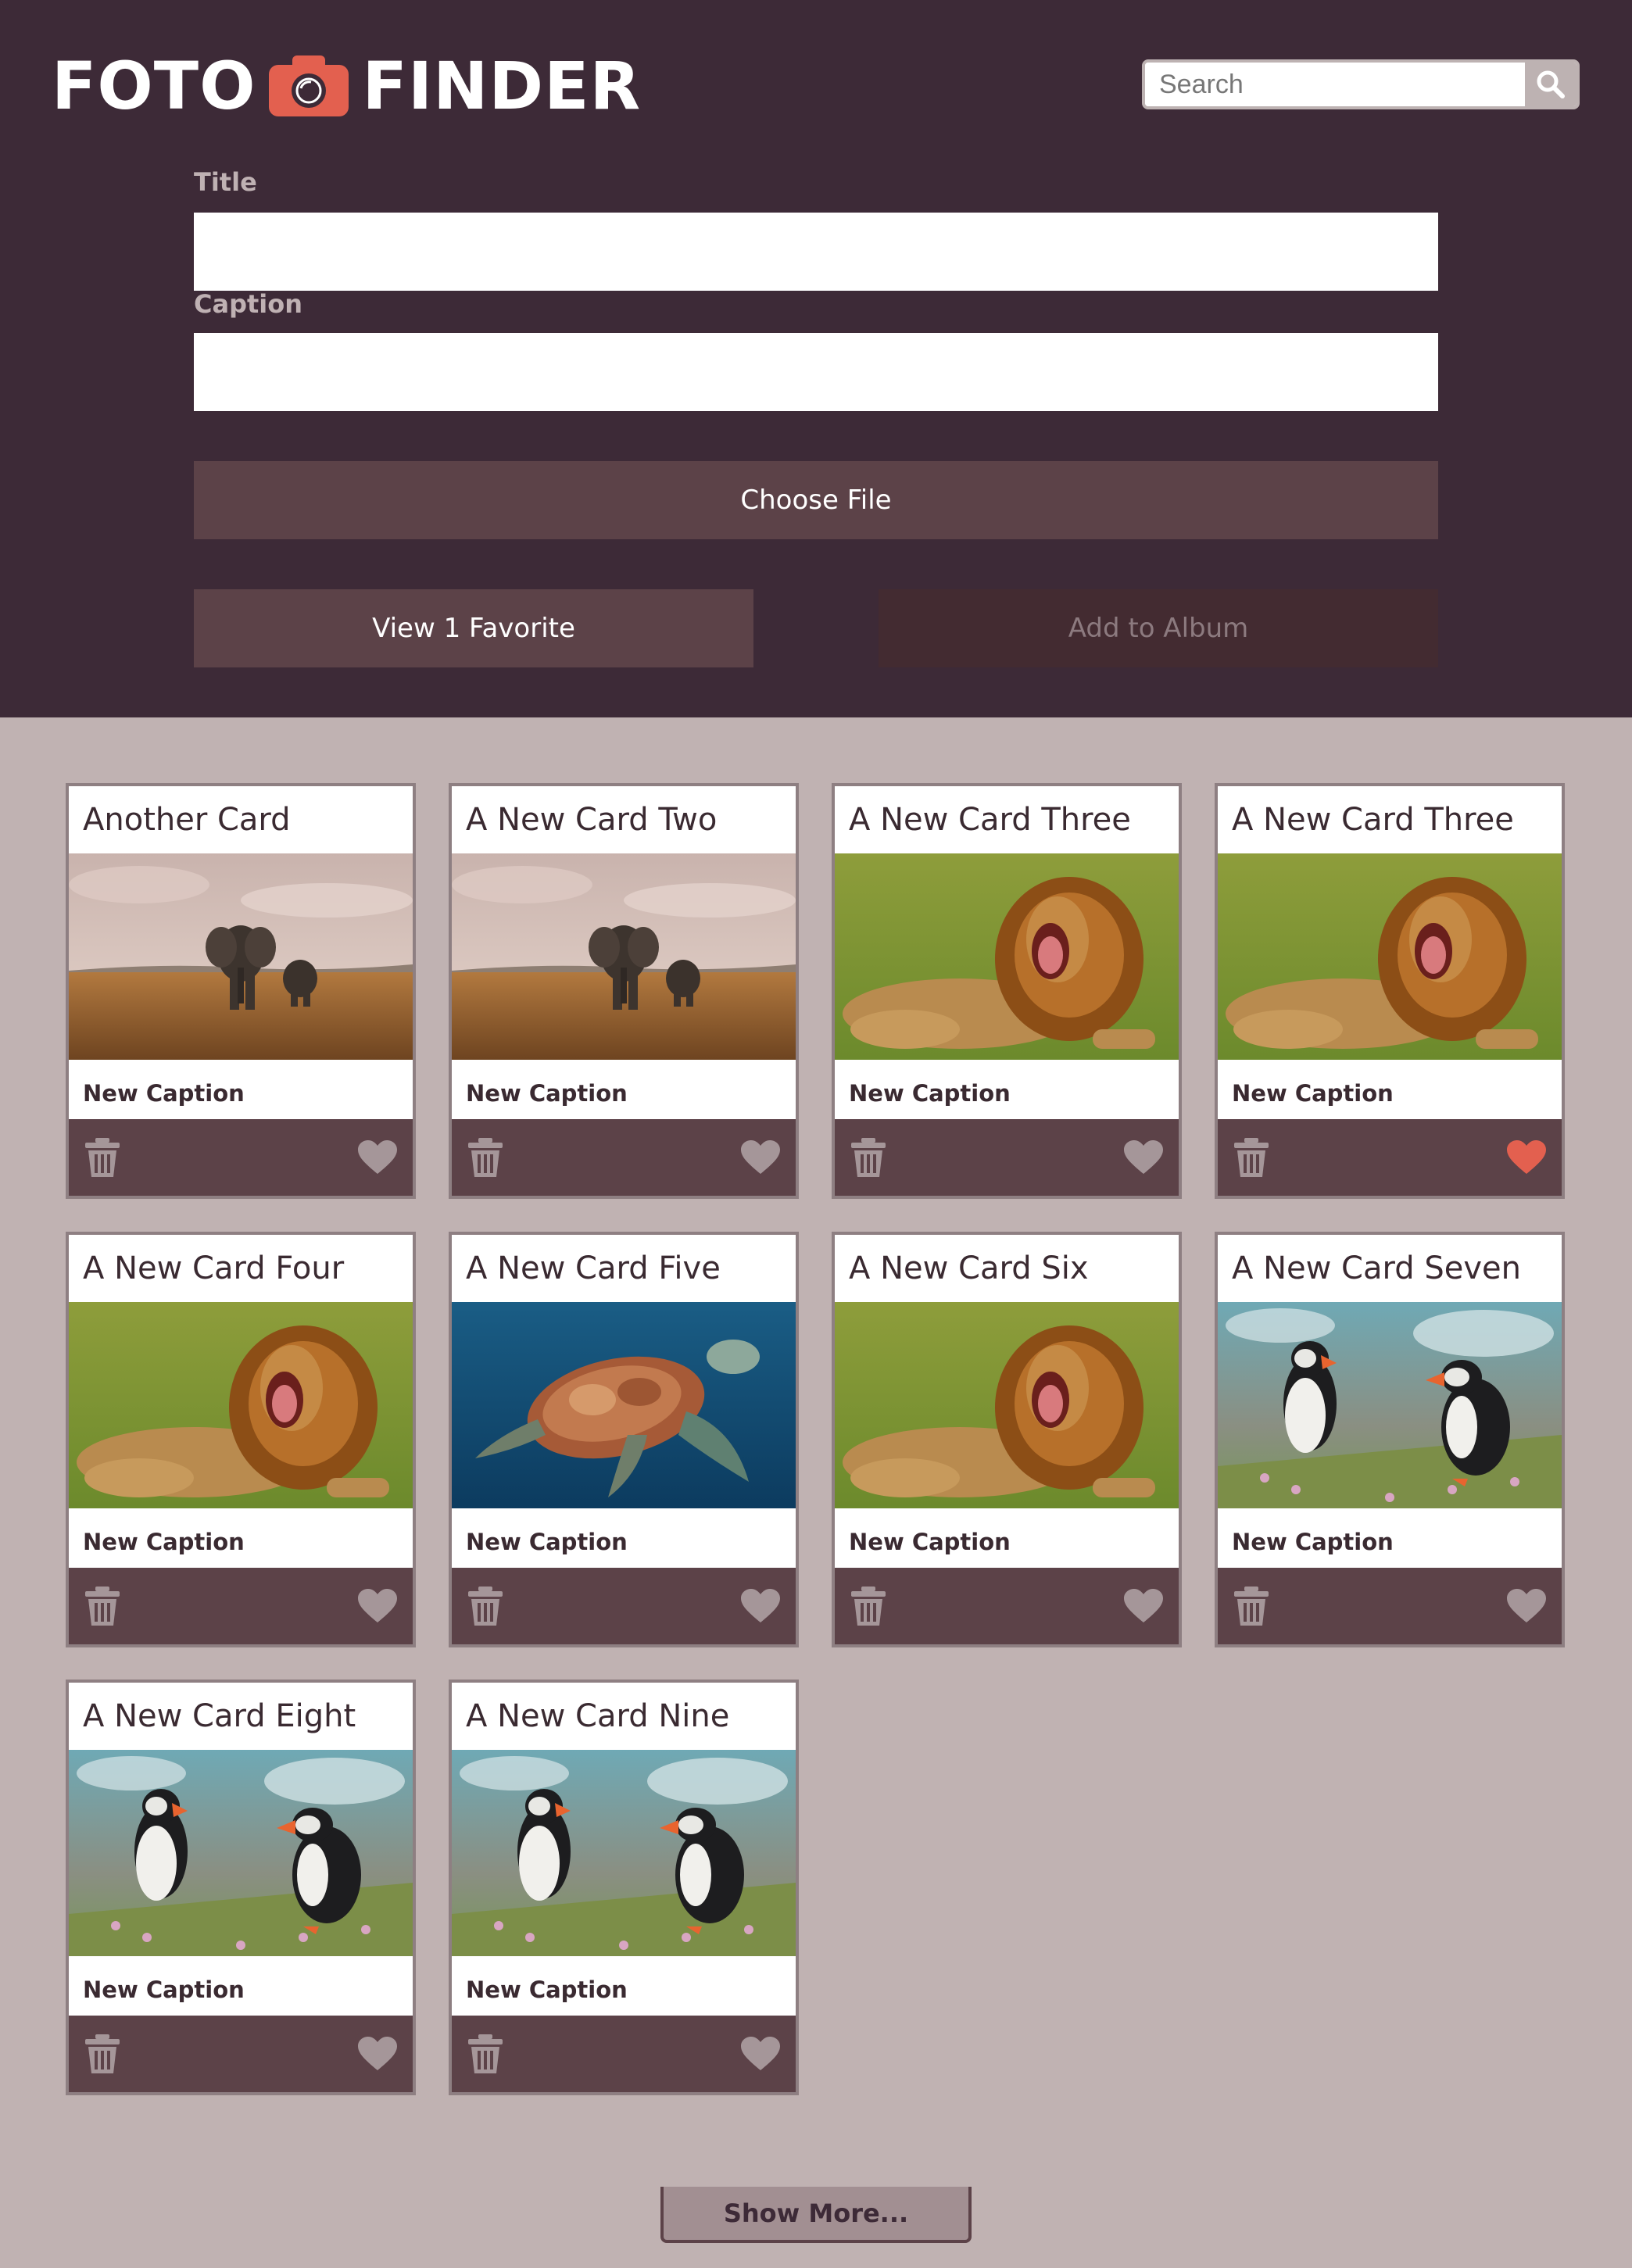 This screenshot has width=1632, height=2268. What do you see at coordinates (248, 304) in the screenshot?
I see `caption-label: Caption` at bounding box center [248, 304].